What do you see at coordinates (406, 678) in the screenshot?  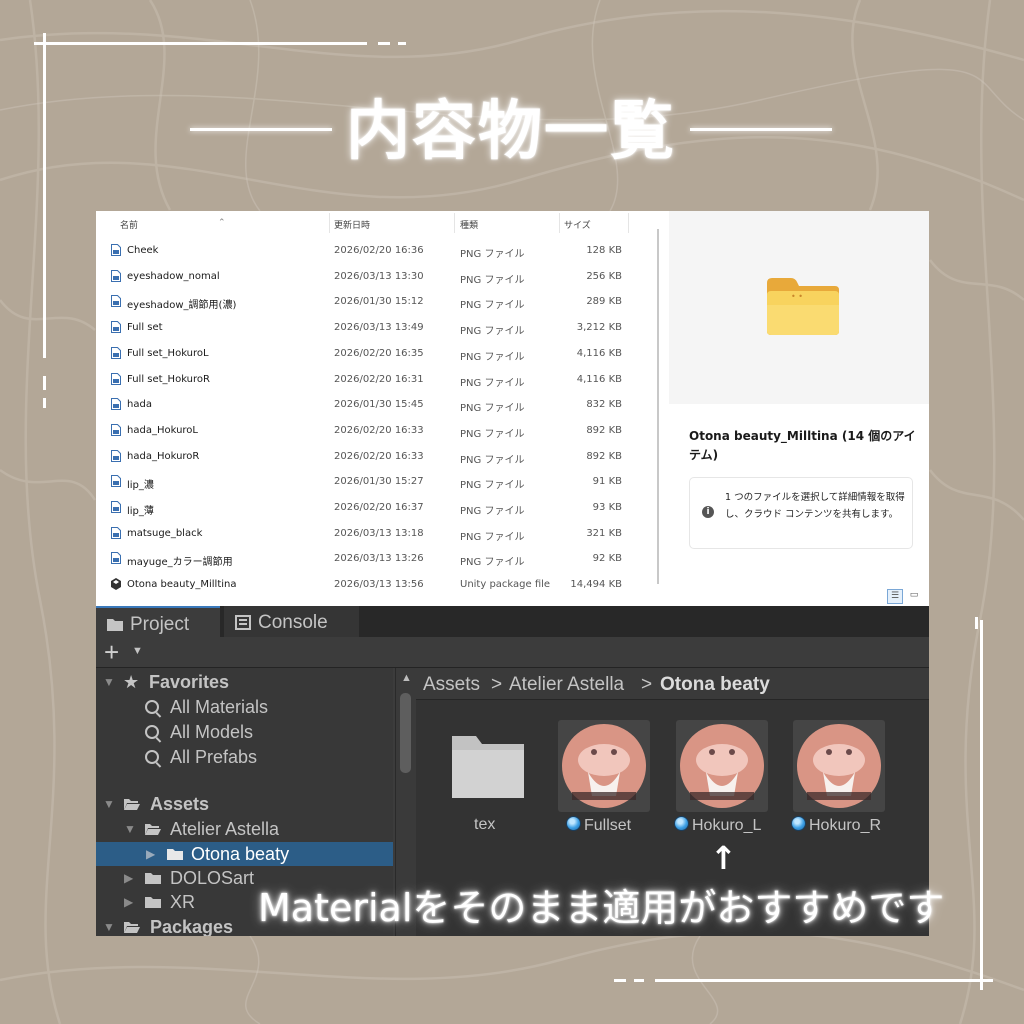 I see `scroll-up-icon: ▲` at bounding box center [406, 678].